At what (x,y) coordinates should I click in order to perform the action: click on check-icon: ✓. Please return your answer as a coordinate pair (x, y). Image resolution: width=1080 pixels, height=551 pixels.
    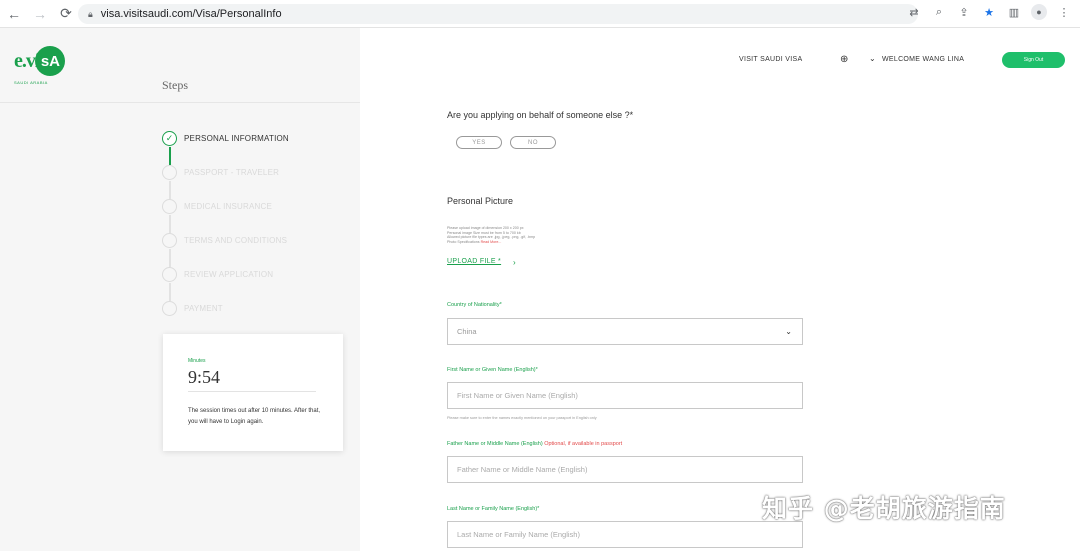
    Looking at the image, I should click on (169, 138).